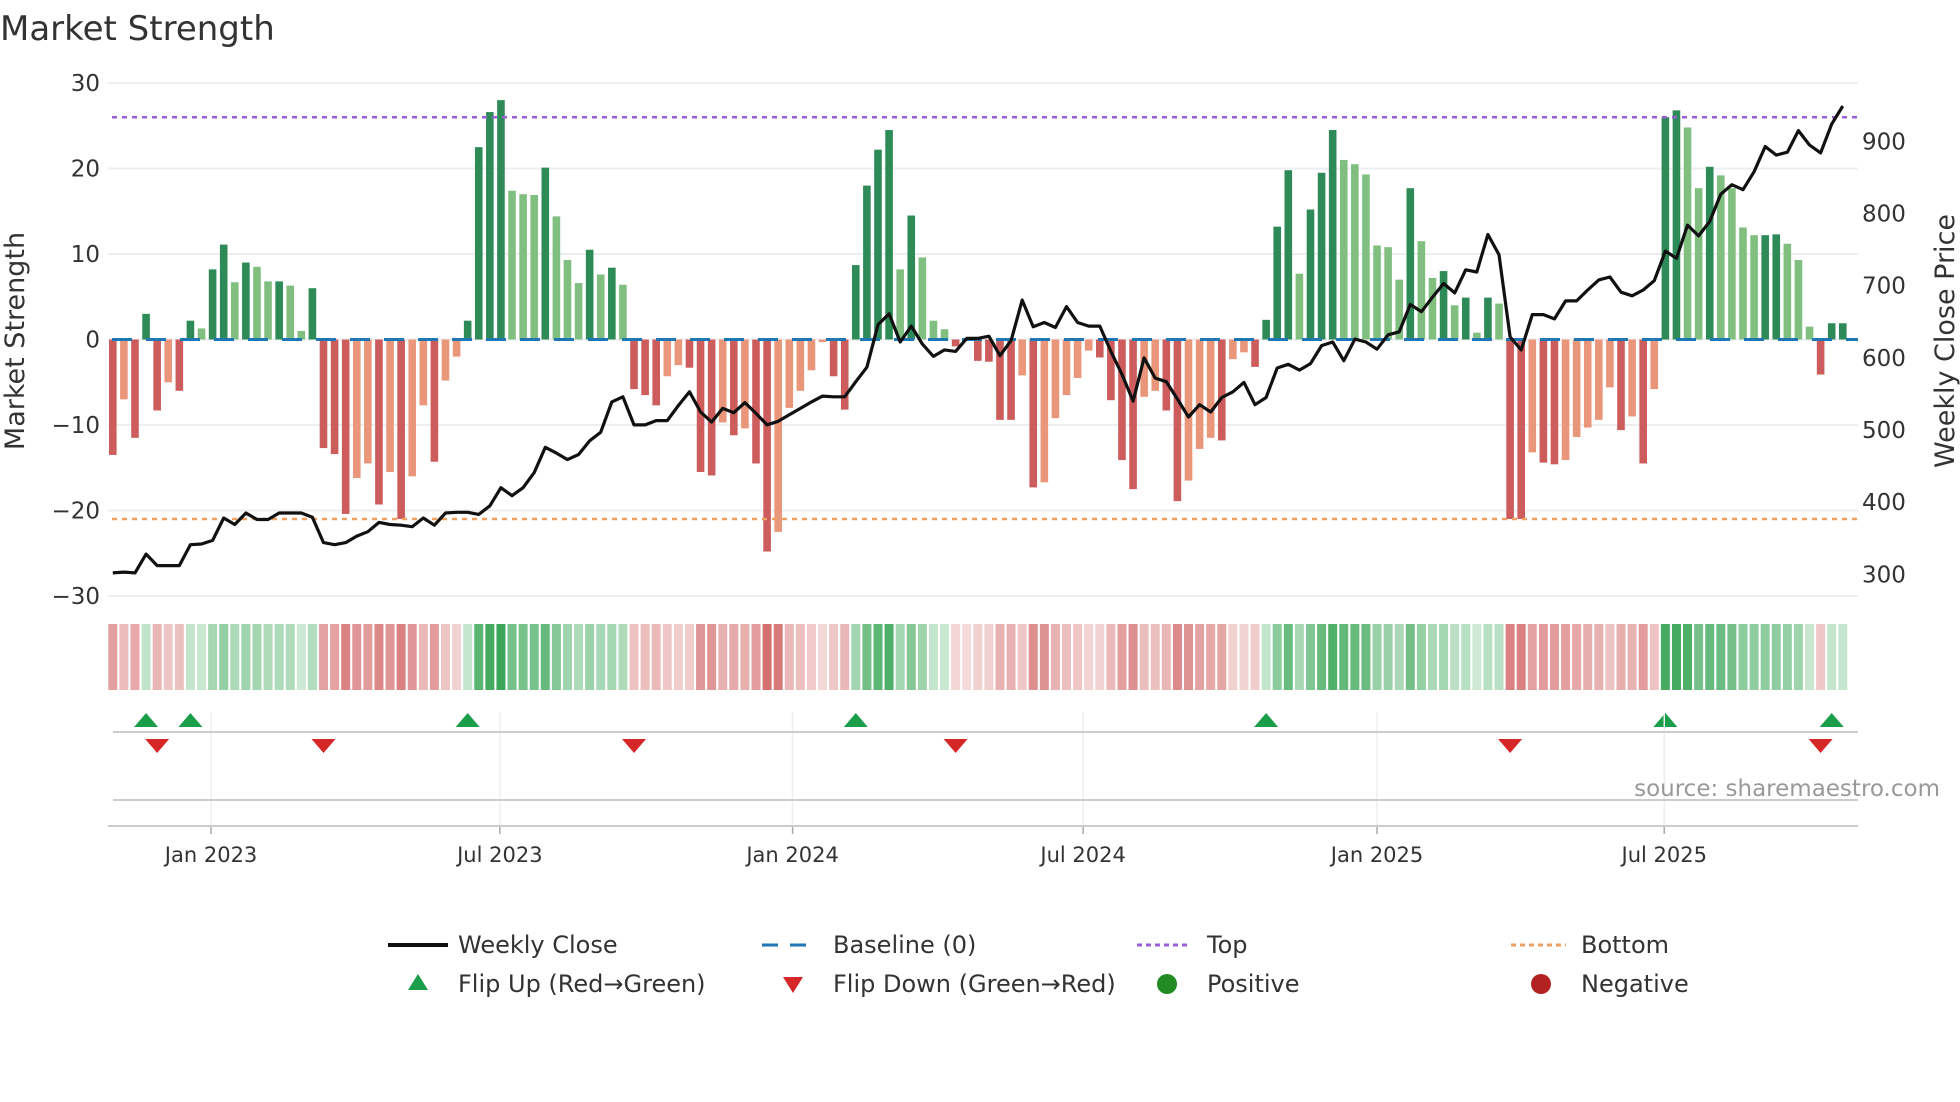 The image size is (1960, 1102). Describe the element at coordinates (1625, 945) in the screenshot. I see `legend-label-bottom: Bottom` at that location.